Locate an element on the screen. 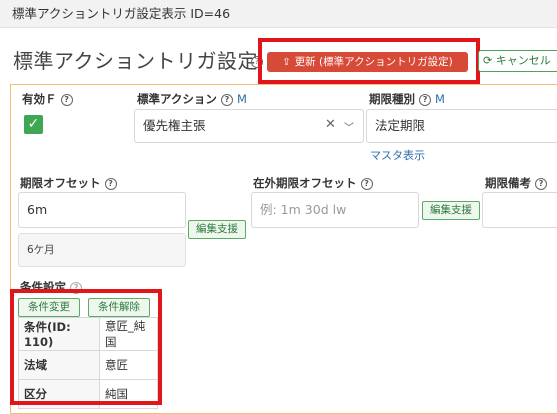 The image size is (557, 414). page-title: 標準アクショントリガ設定 is located at coordinates (135, 61).